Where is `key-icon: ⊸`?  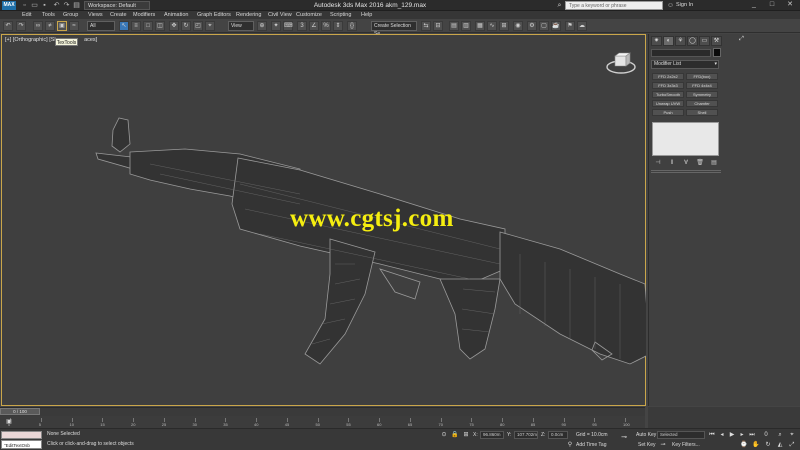
key-icon: ⊸ is located at coordinates (624, 438).